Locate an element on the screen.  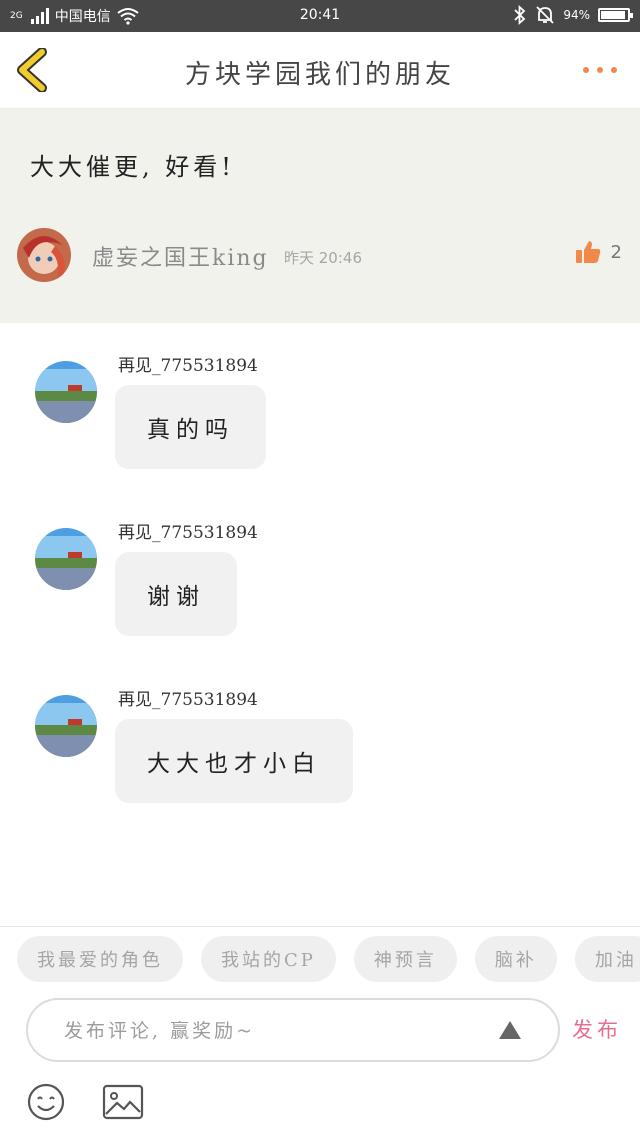
publish-button: 发布 is located at coordinates (597, 1029).